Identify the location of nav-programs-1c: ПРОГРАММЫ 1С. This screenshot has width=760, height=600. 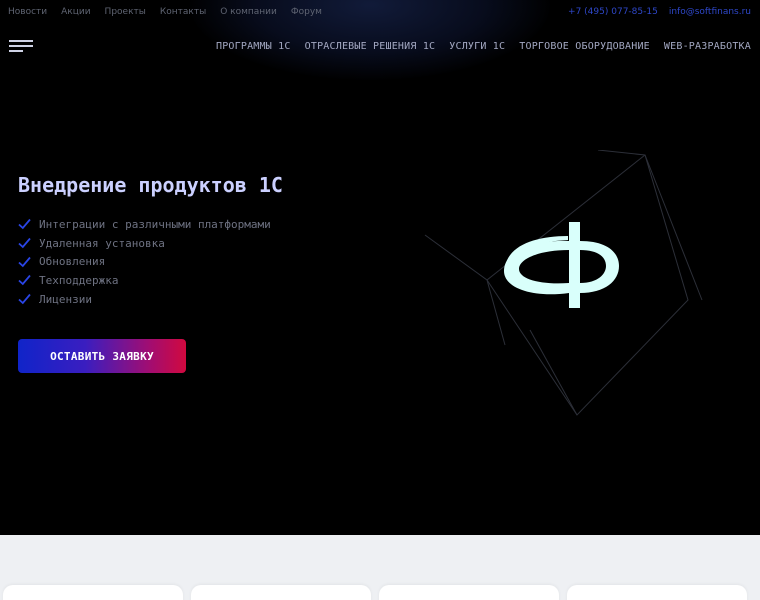
(253, 46).